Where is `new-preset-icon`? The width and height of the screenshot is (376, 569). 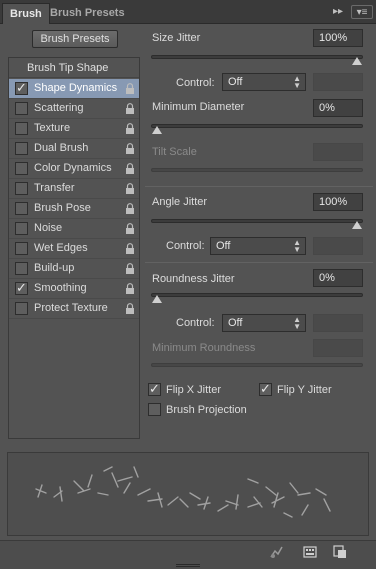 new-preset-icon is located at coordinates (340, 552).